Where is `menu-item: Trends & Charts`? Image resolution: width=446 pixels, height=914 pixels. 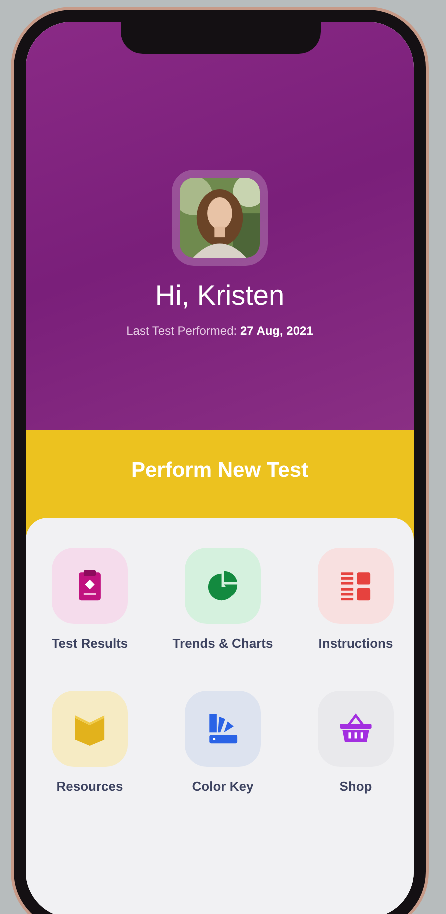 menu-item: Trends & Charts is located at coordinates (223, 599).